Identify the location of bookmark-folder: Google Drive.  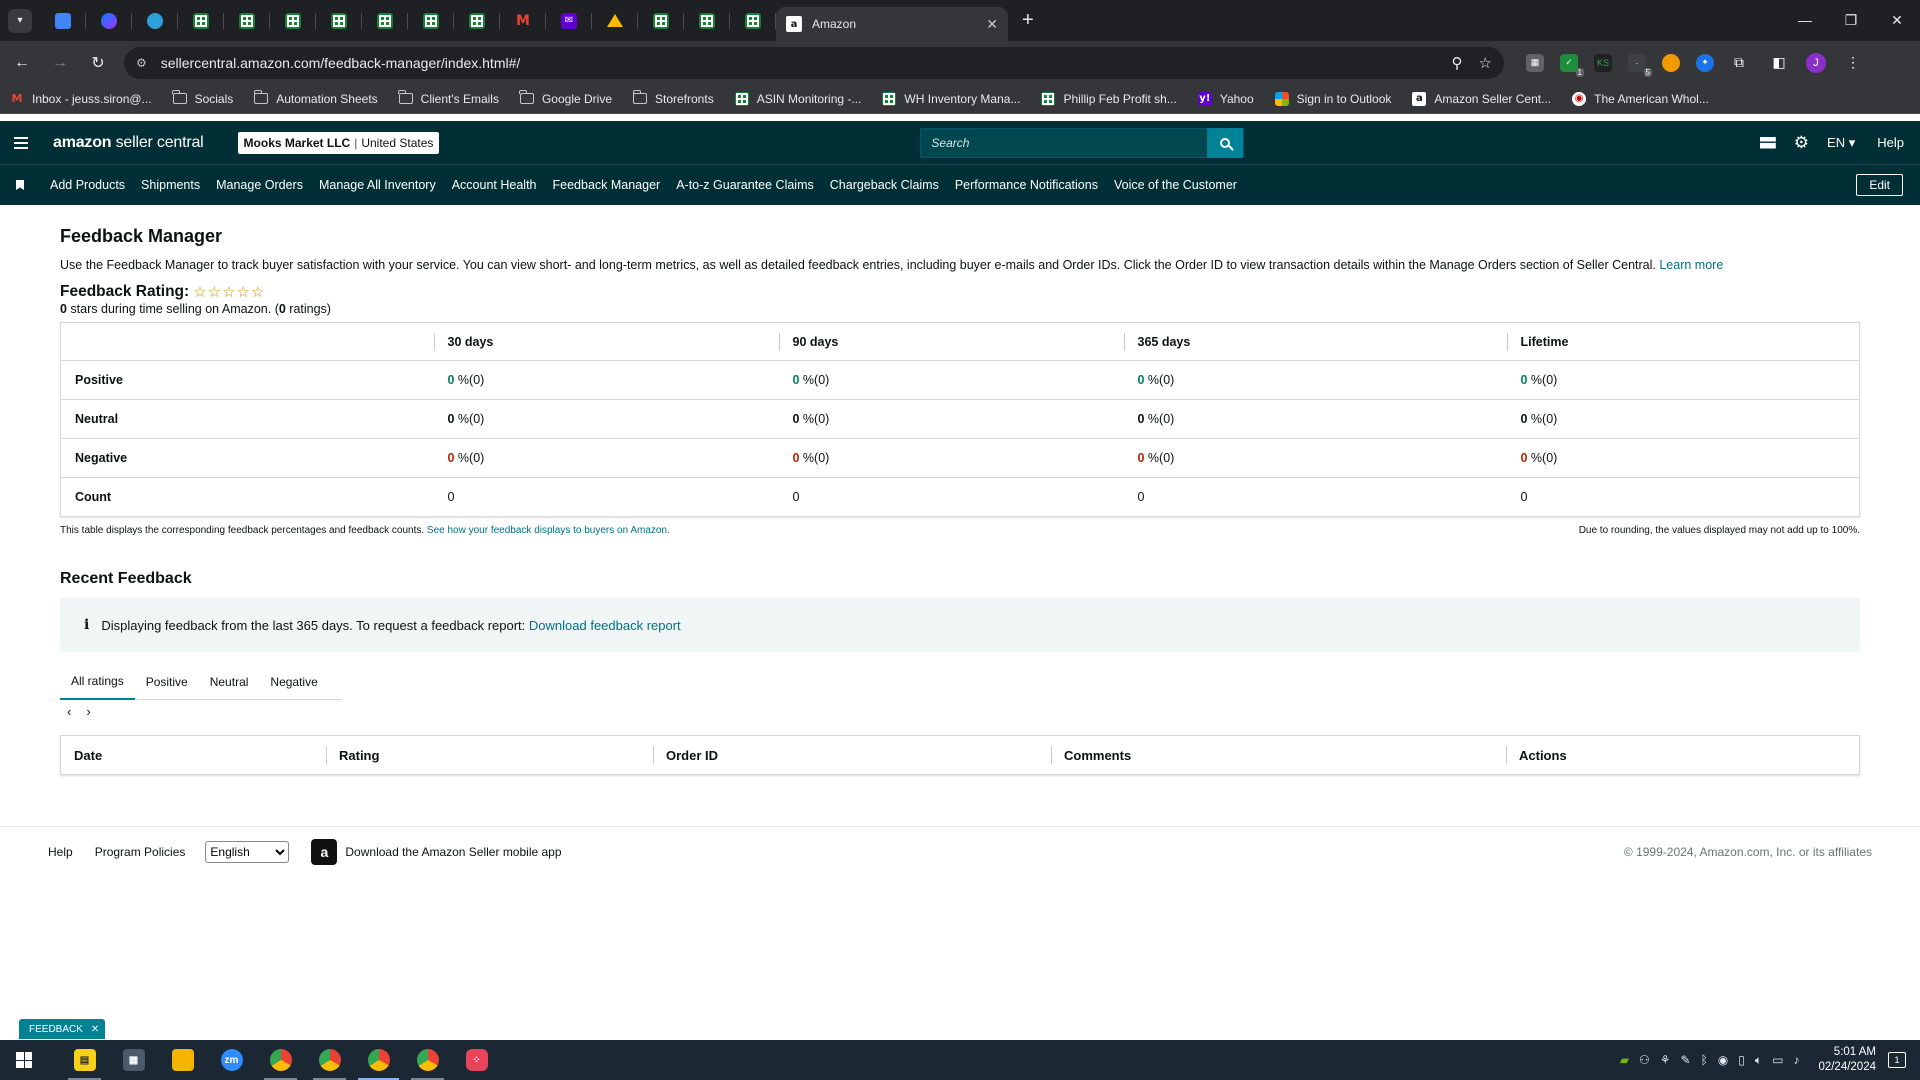
(565, 98).